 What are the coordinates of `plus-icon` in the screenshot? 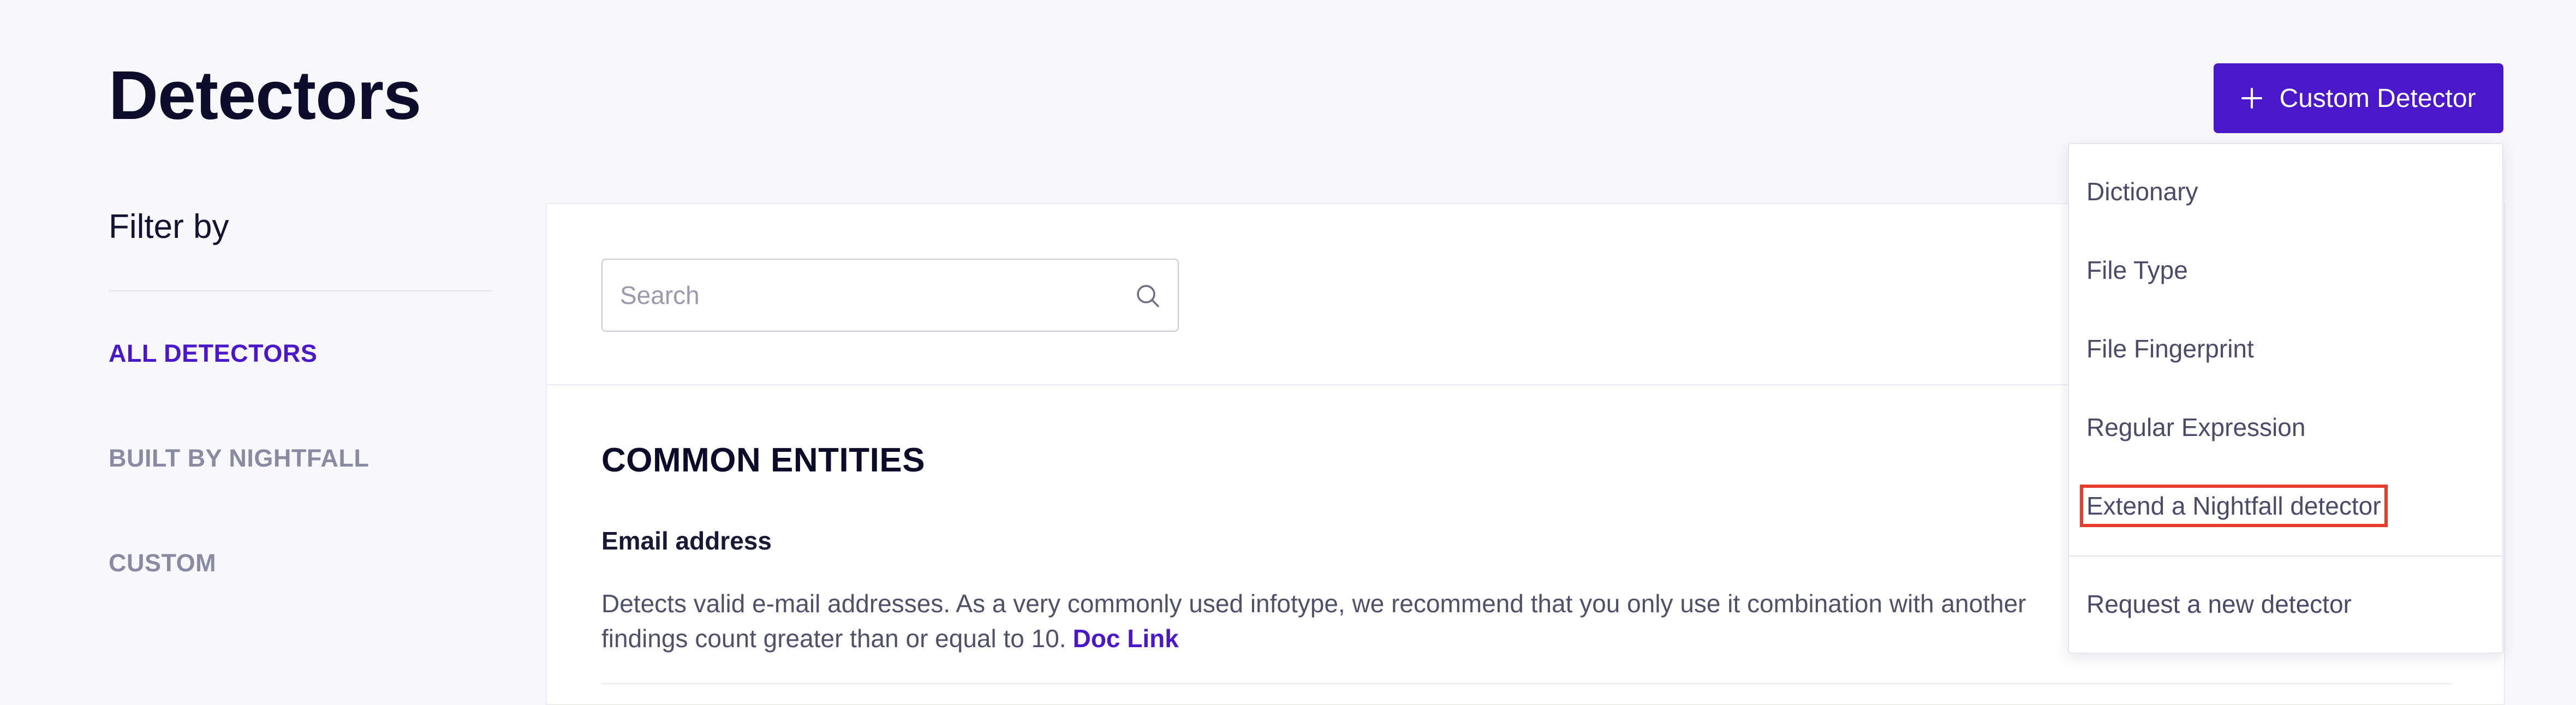 It's located at (2252, 98).